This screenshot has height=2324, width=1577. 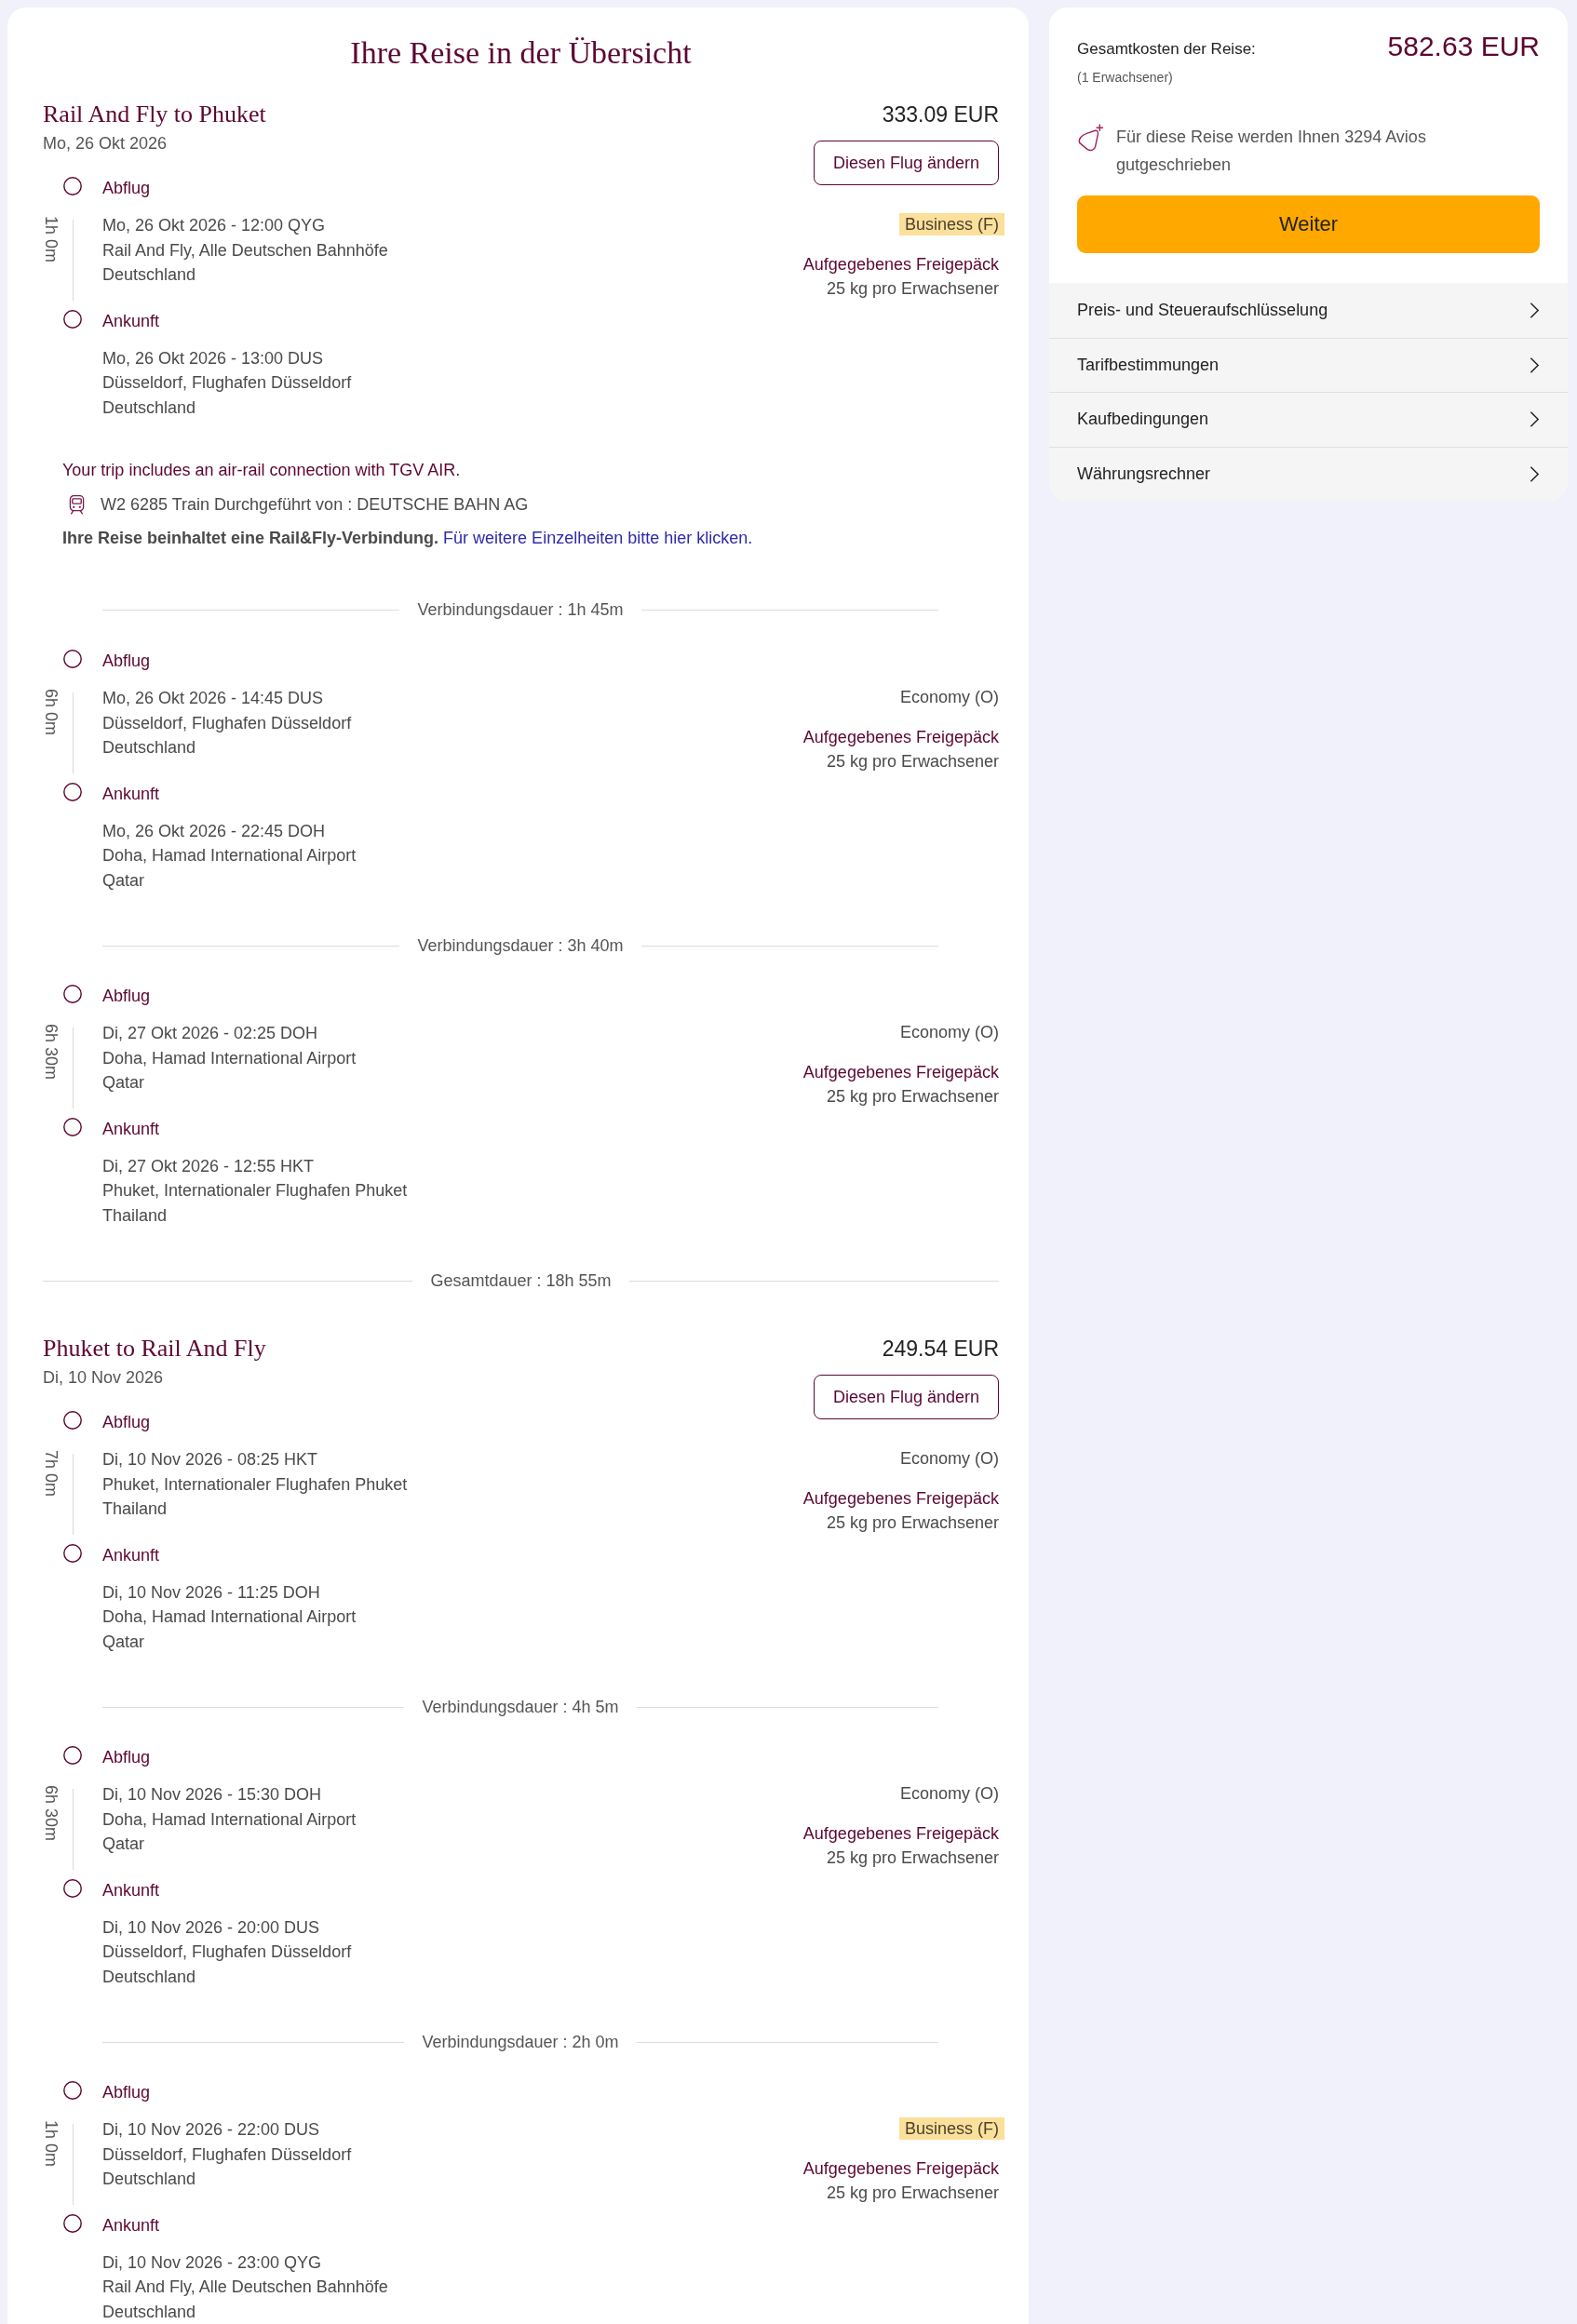 What do you see at coordinates (215, 225) in the screenshot?
I see `stop-datetime: Mo, 26 Okt 2026 - 12:00 QYG` at bounding box center [215, 225].